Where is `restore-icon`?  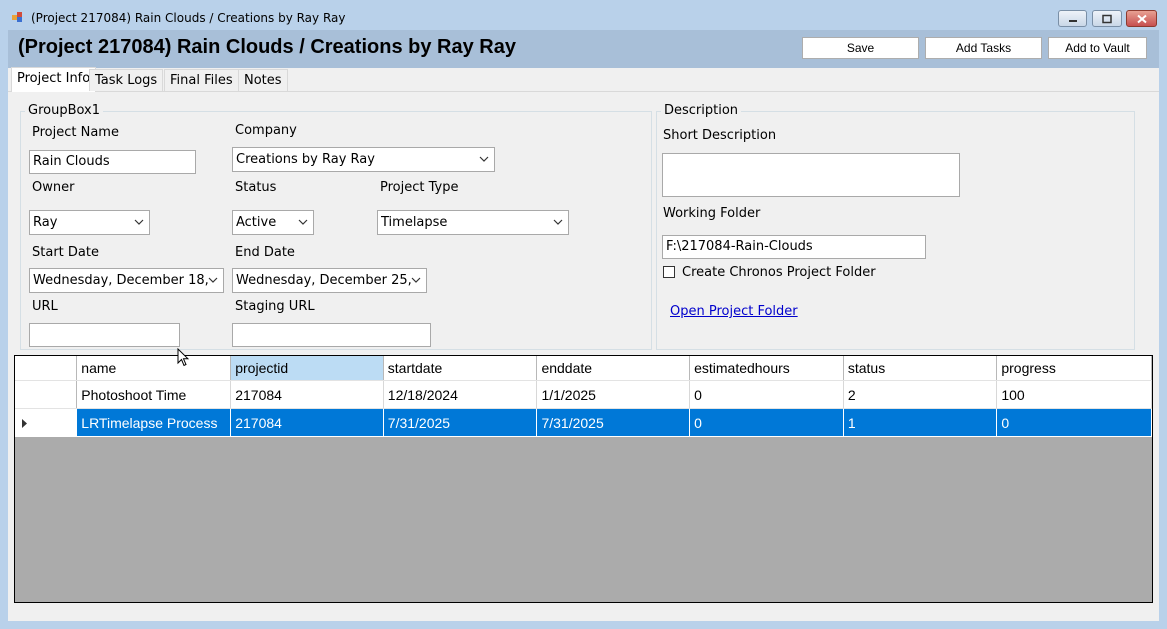 restore-icon is located at coordinates (1107, 18).